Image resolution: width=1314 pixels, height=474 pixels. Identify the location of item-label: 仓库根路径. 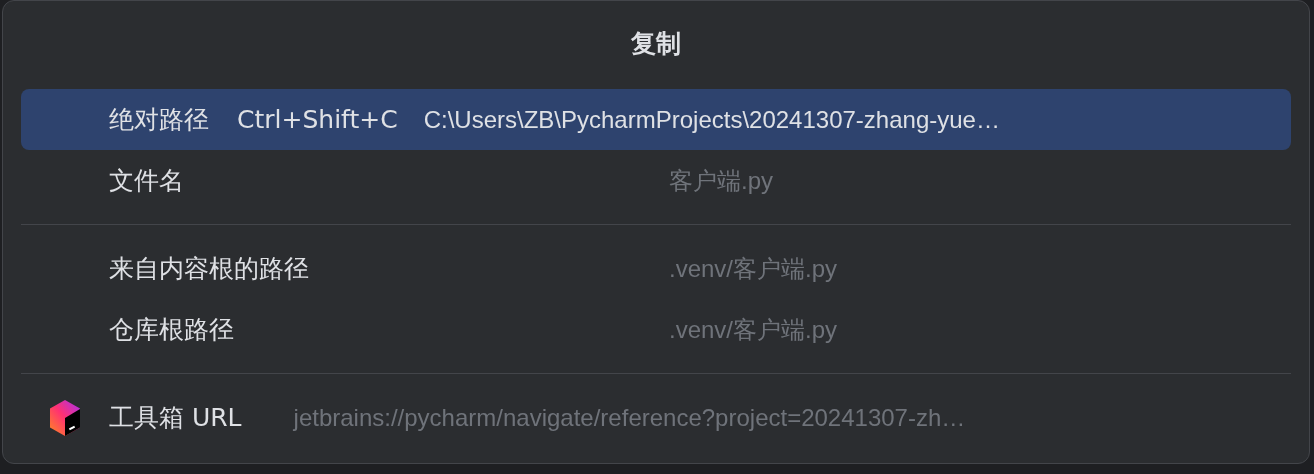
(172, 330).